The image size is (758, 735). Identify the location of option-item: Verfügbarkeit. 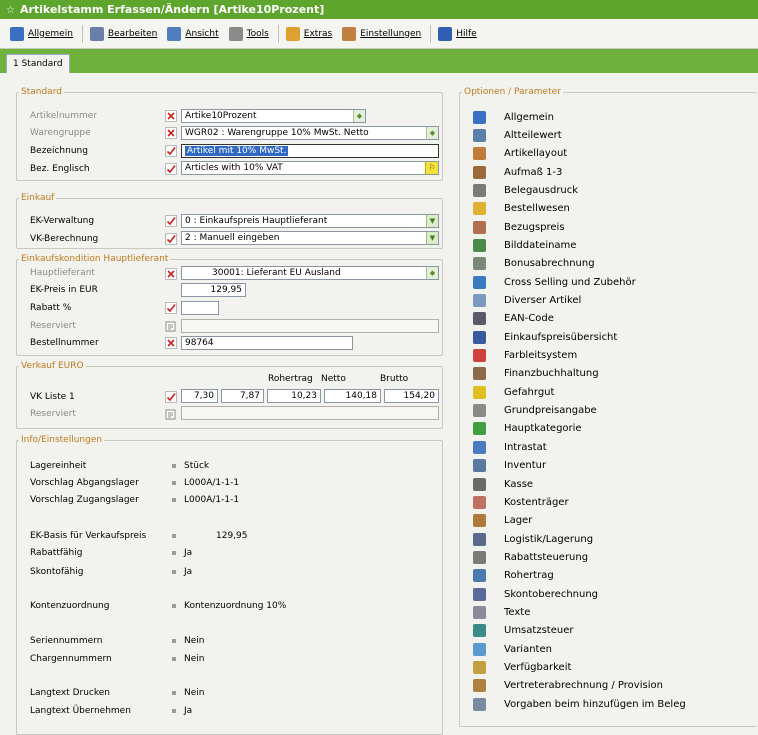
(522, 668).